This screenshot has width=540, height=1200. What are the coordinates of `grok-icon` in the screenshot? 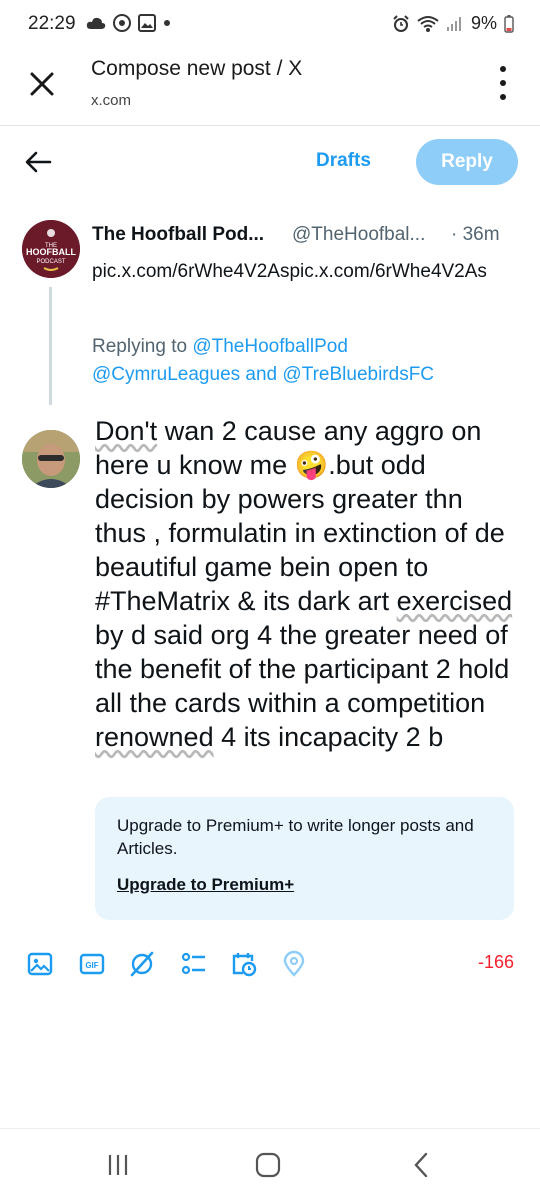 It's located at (142, 964).